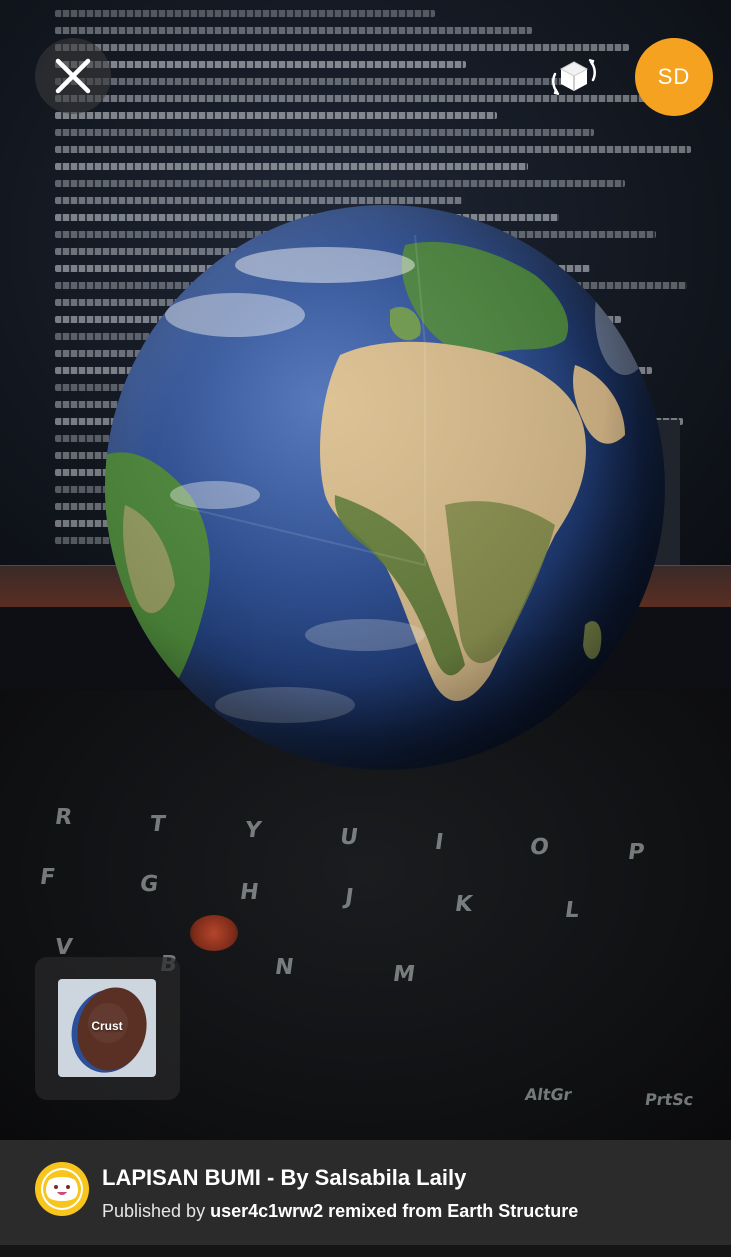  I want to click on ar-view-toggle-button, so click(574, 77).